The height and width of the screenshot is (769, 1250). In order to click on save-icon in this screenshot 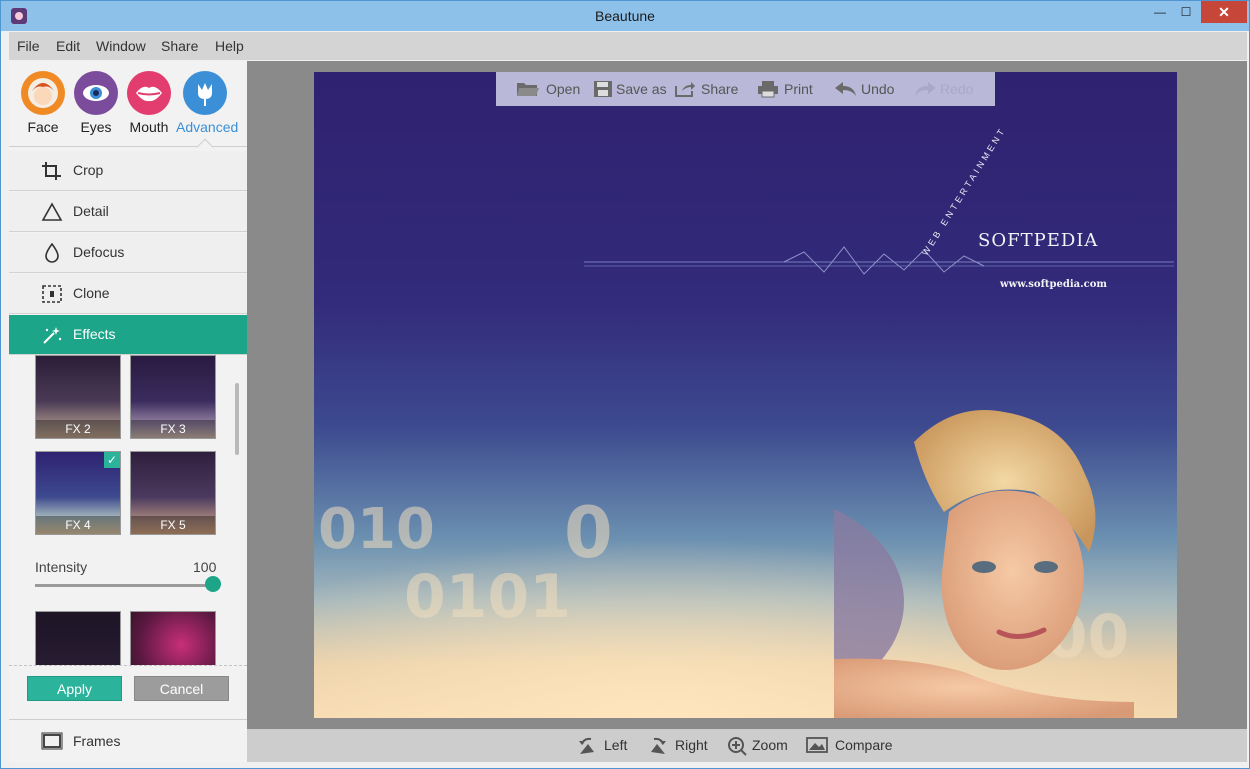, I will do `click(603, 89)`.